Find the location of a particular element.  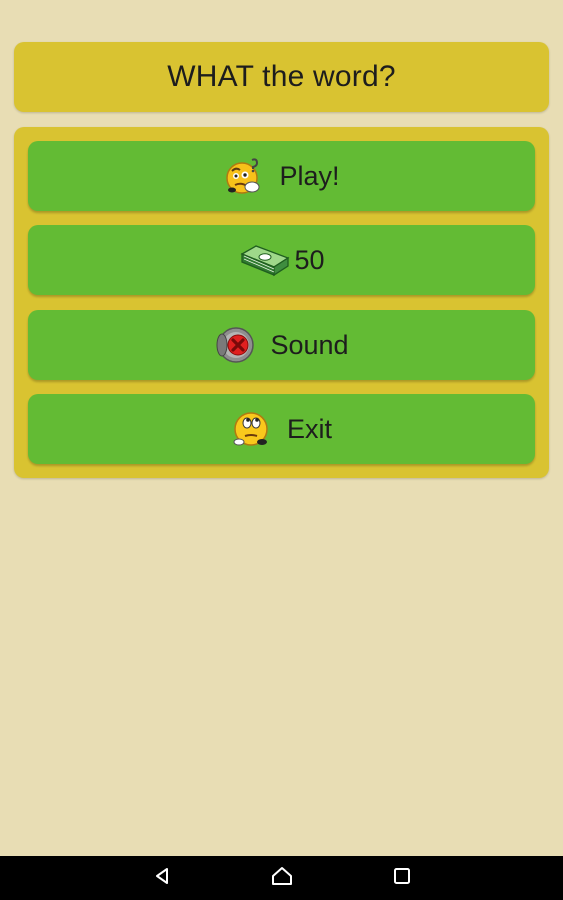

exit-button: Exit is located at coordinates (281, 429).